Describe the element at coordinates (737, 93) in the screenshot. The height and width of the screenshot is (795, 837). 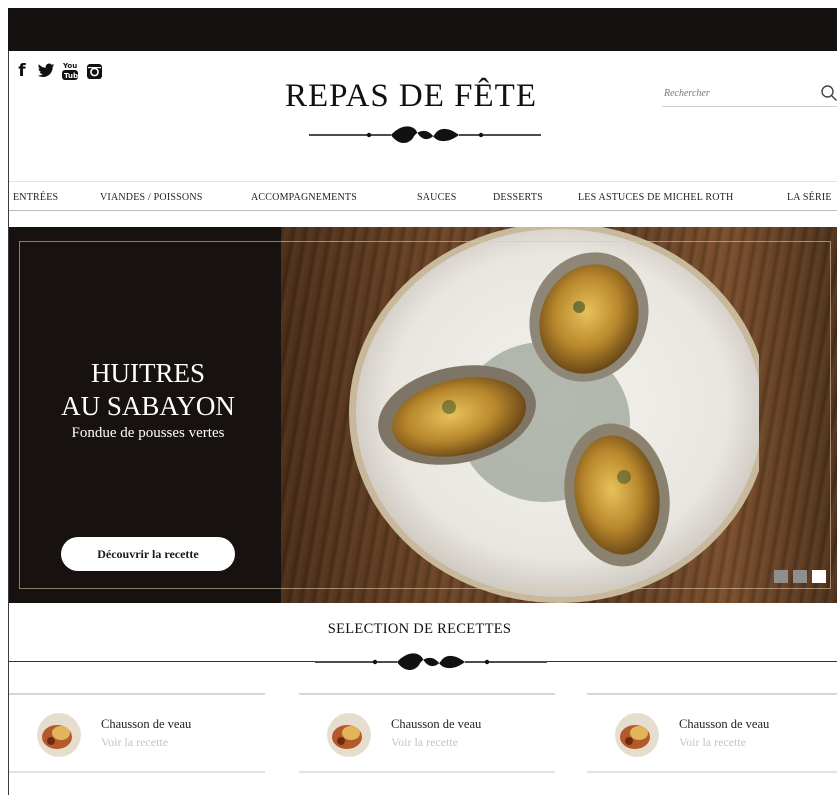
I see `search-input` at that location.